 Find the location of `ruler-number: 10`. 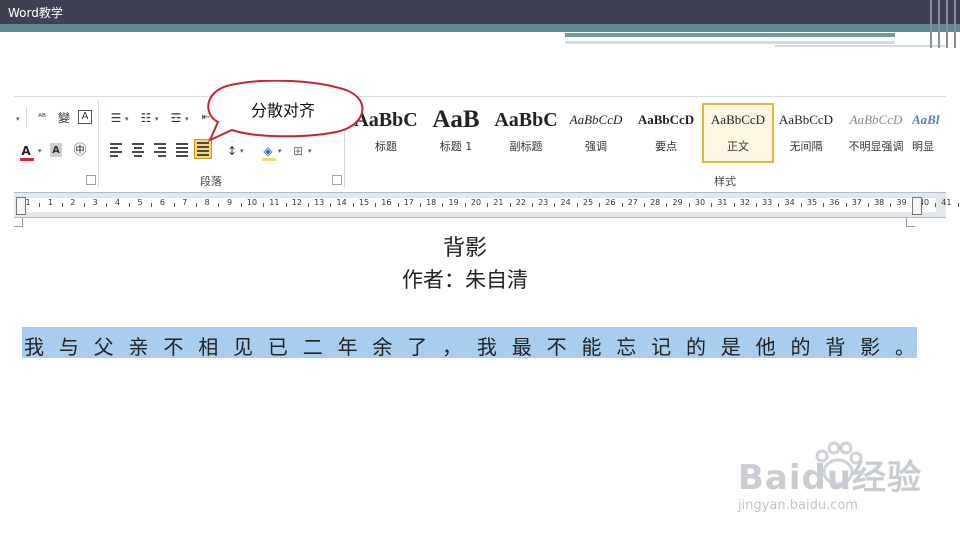

ruler-number: 10 is located at coordinates (252, 202).